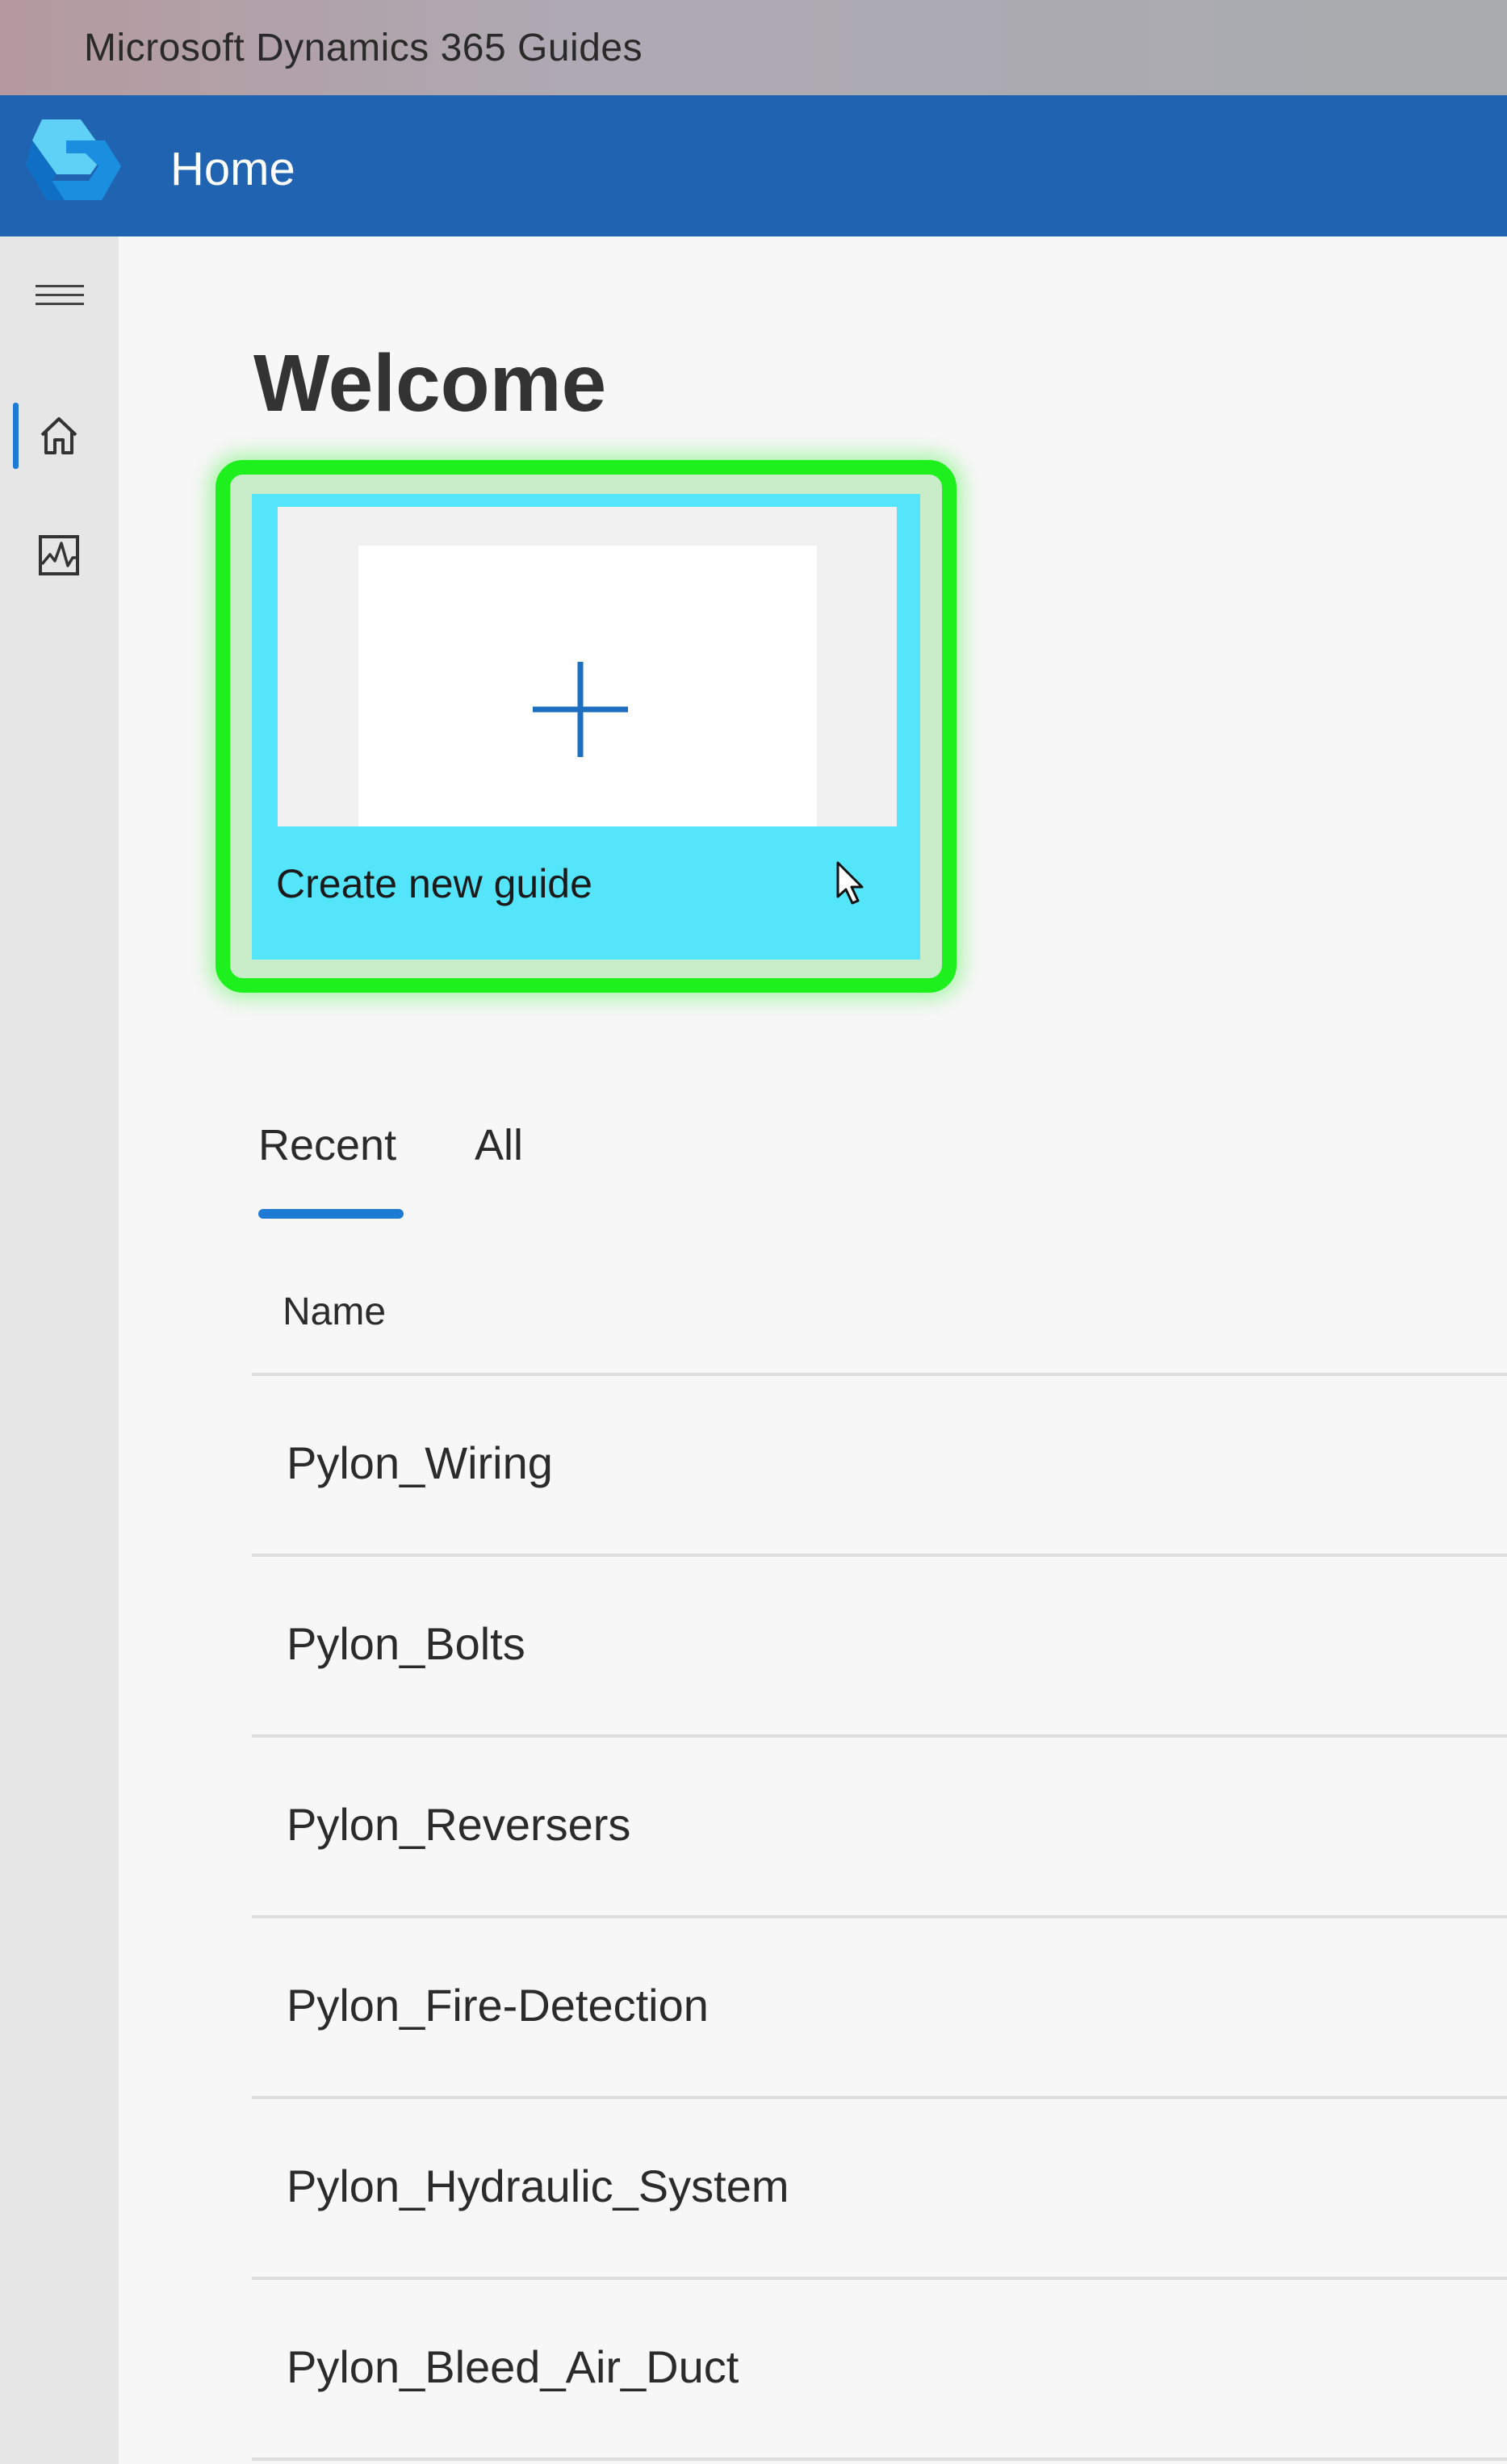 This screenshot has height=2464, width=1507. What do you see at coordinates (538, 2186) in the screenshot?
I see `guide-name: Pylon_Hydraulic_System` at bounding box center [538, 2186].